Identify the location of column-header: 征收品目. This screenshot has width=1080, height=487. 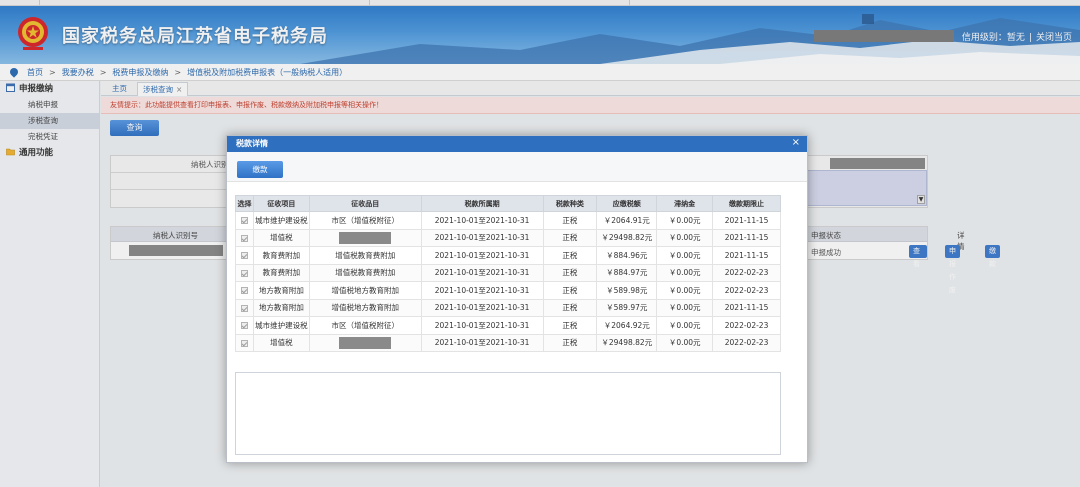
(365, 203).